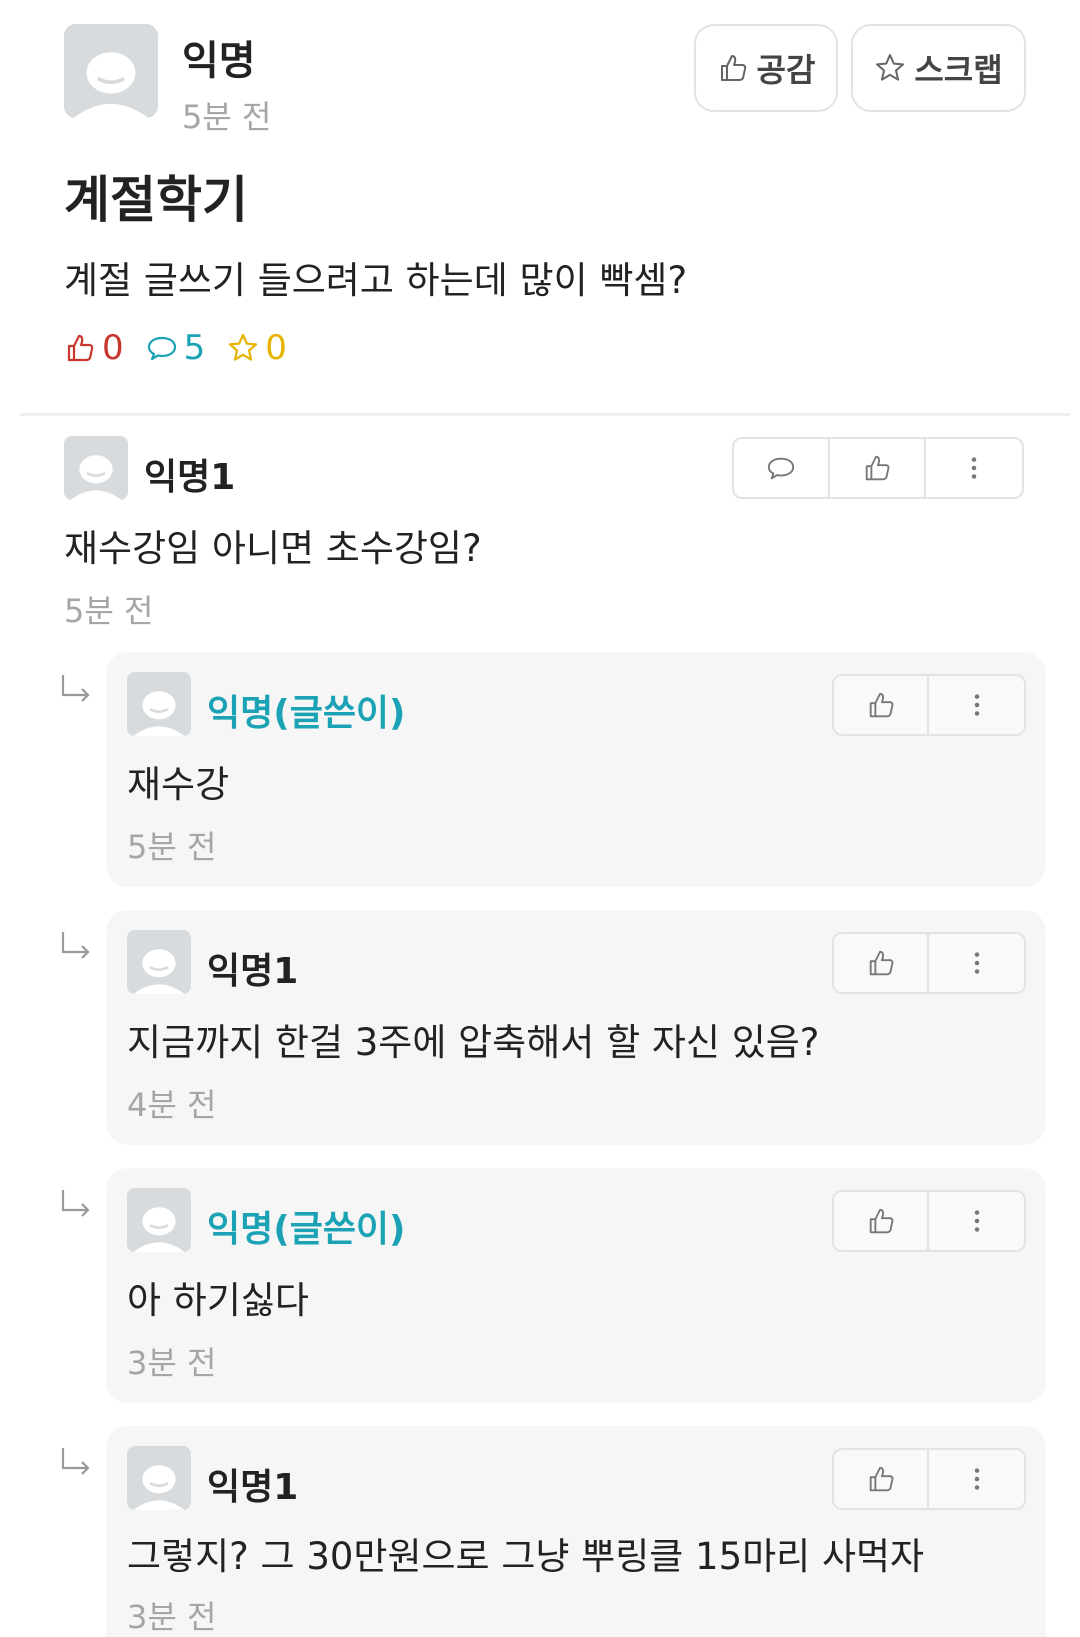 The image size is (1080, 1637). Describe the element at coordinates (473, 1042) in the screenshot. I see `reply-text: 지금까지 한걸 3주에 압축해서 할 자신 있음?` at that location.